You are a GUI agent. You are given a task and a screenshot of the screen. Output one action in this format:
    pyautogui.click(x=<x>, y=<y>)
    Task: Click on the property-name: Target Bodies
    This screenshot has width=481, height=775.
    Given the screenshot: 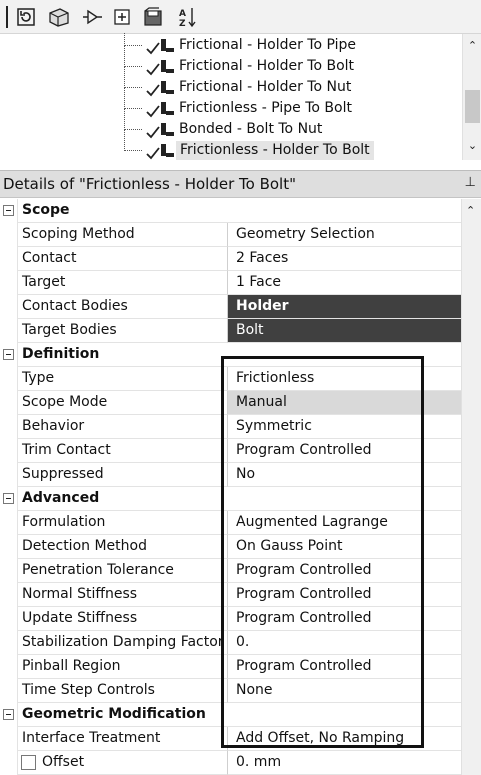 What is the action you would take?
    pyautogui.click(x=123, y=331)
    